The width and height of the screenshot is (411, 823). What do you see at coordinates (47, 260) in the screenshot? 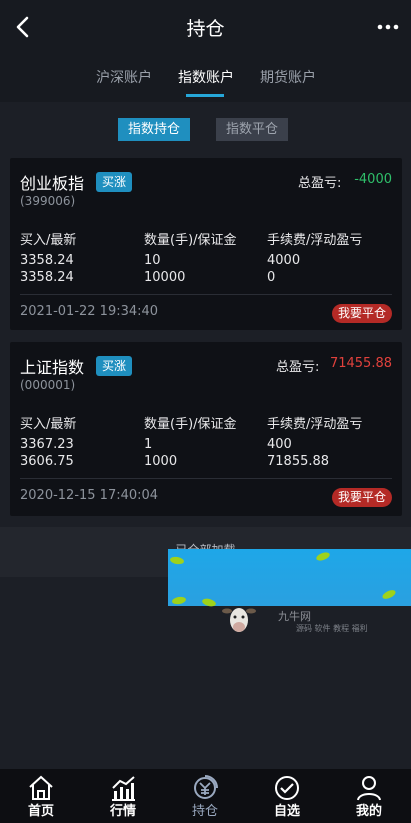
I see `buy-price: 3358.24` at bounding box center [47, 260].